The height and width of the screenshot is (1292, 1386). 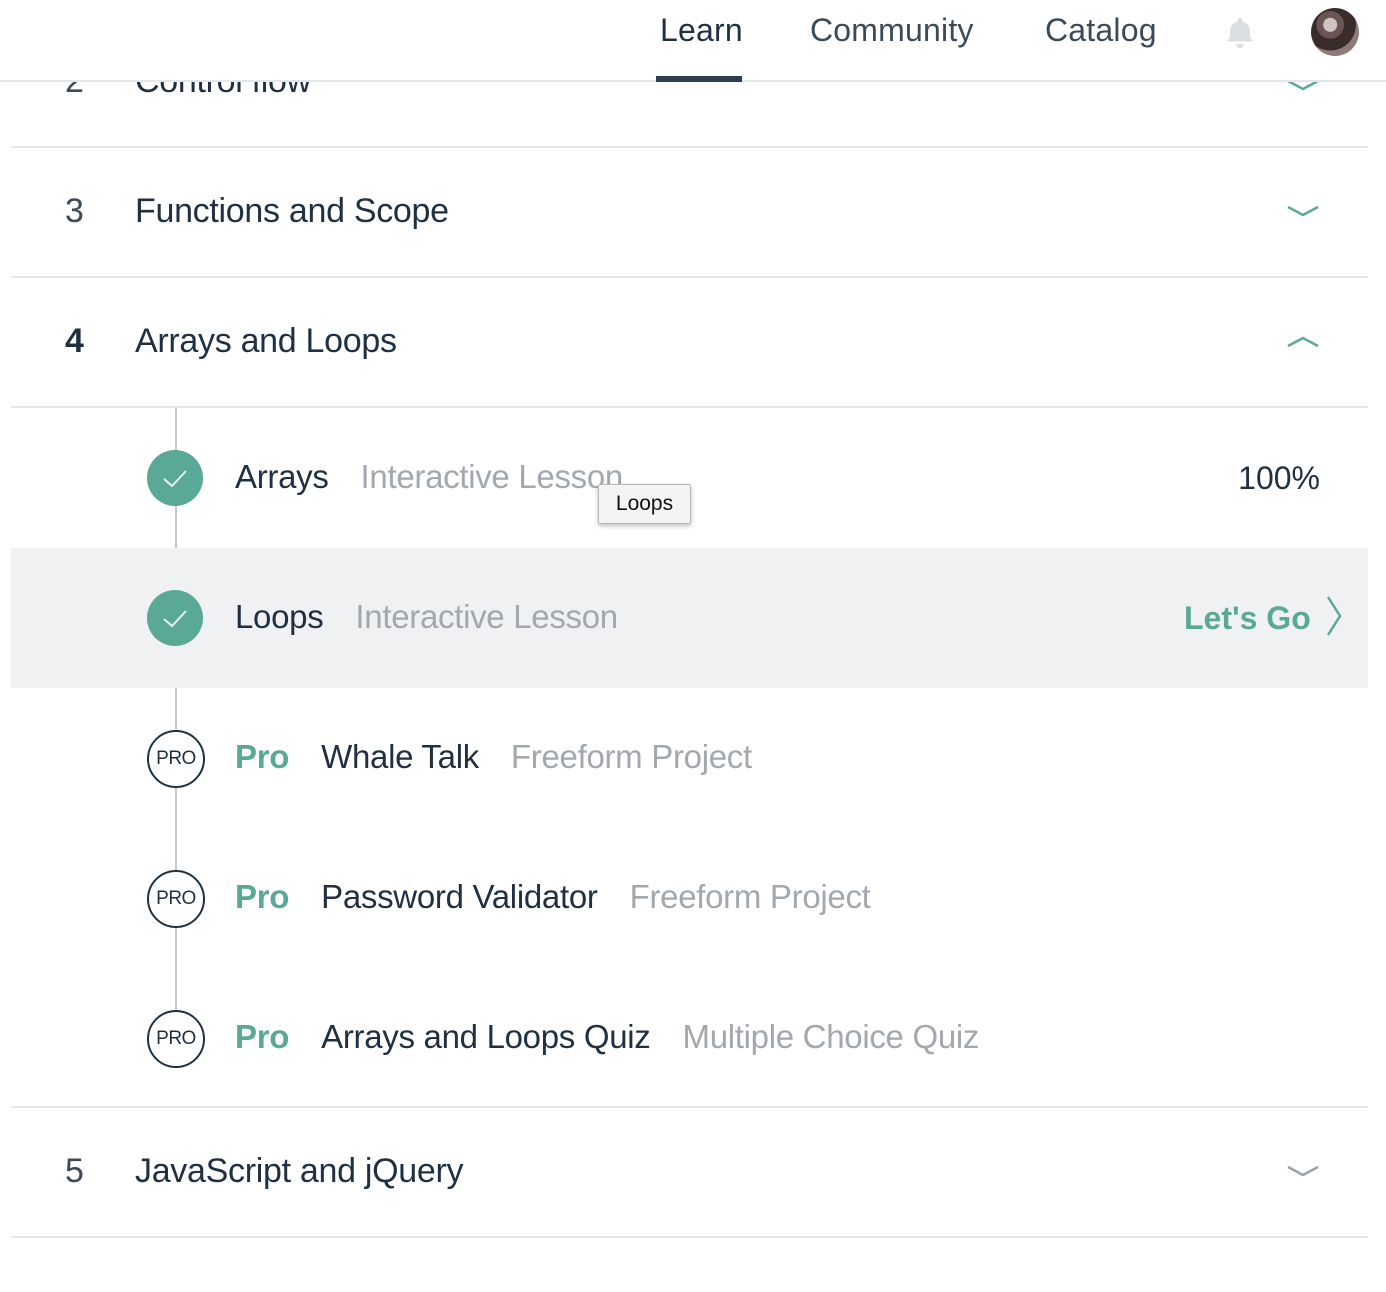 I want to click on avatar, so click(x=1335, y=32).